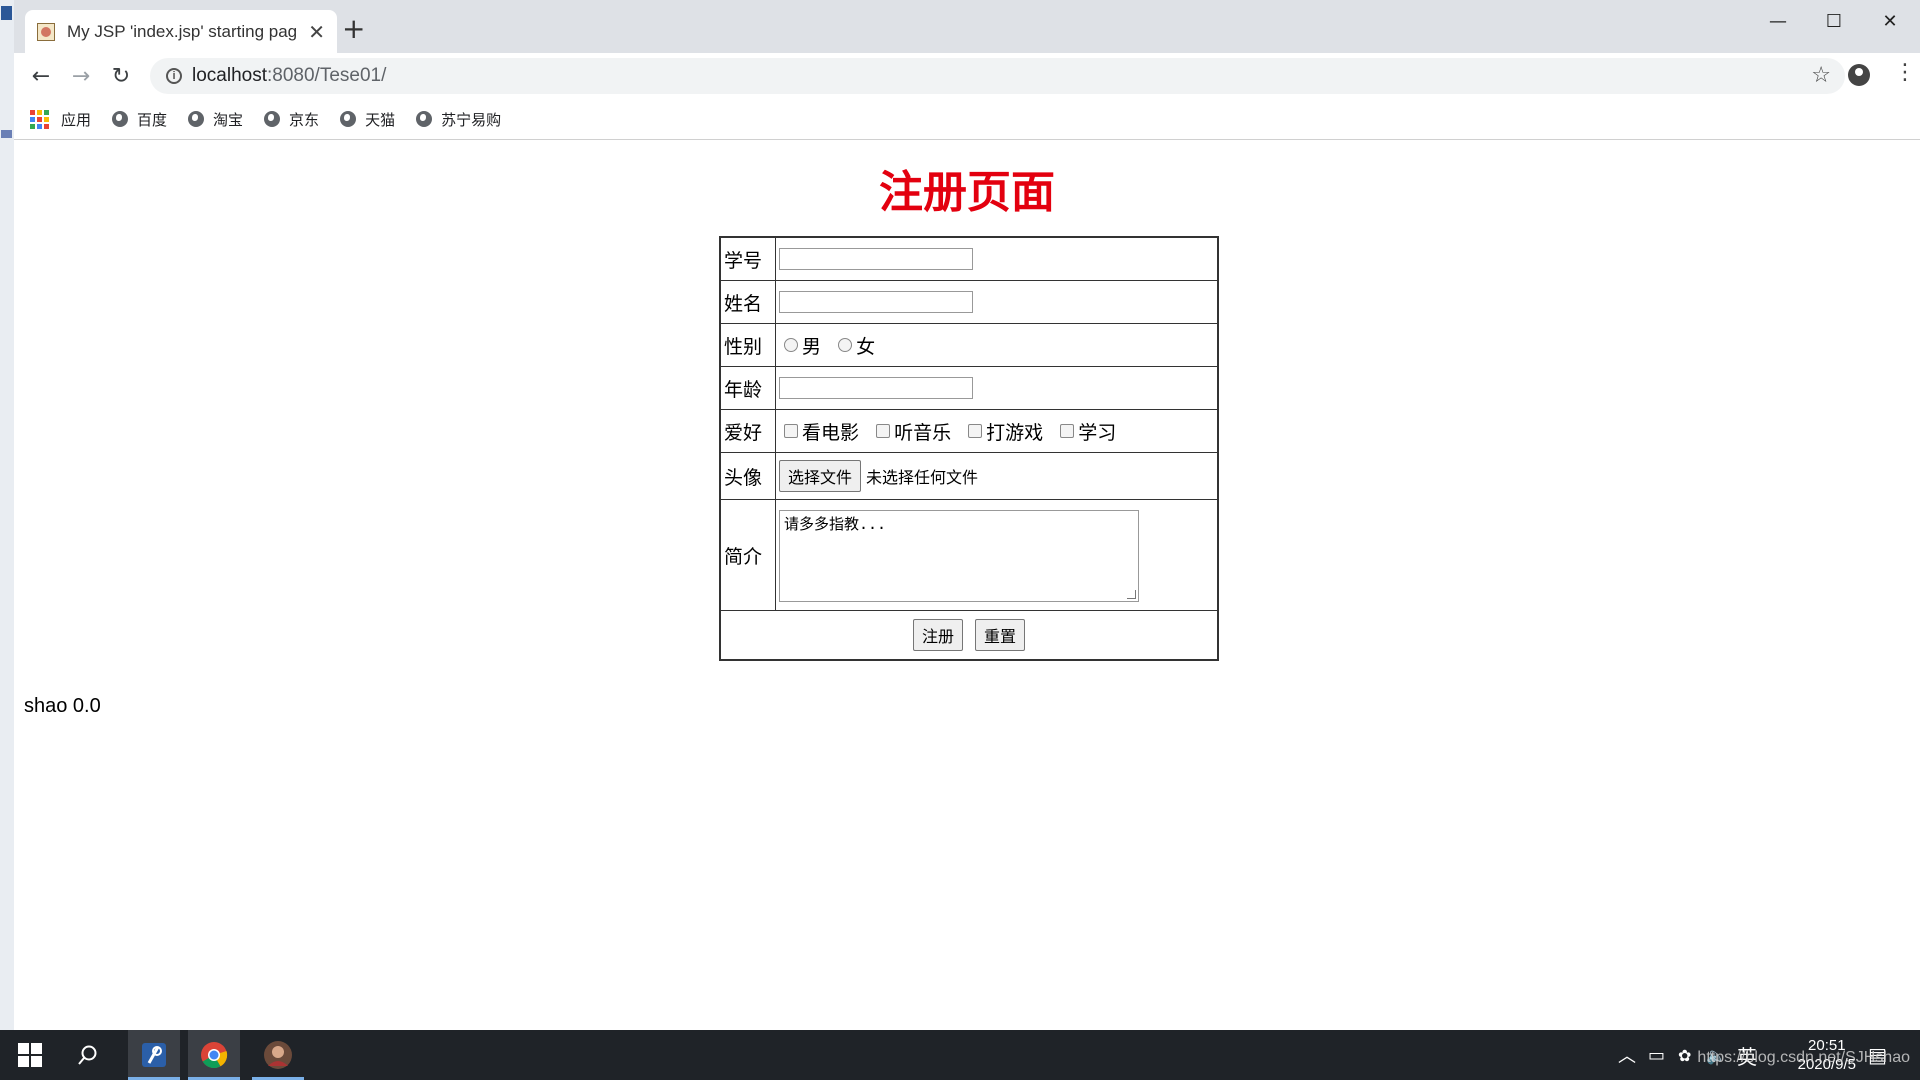  I want to click on bookmark-suning: 苏宁易购, so click(458, 119).